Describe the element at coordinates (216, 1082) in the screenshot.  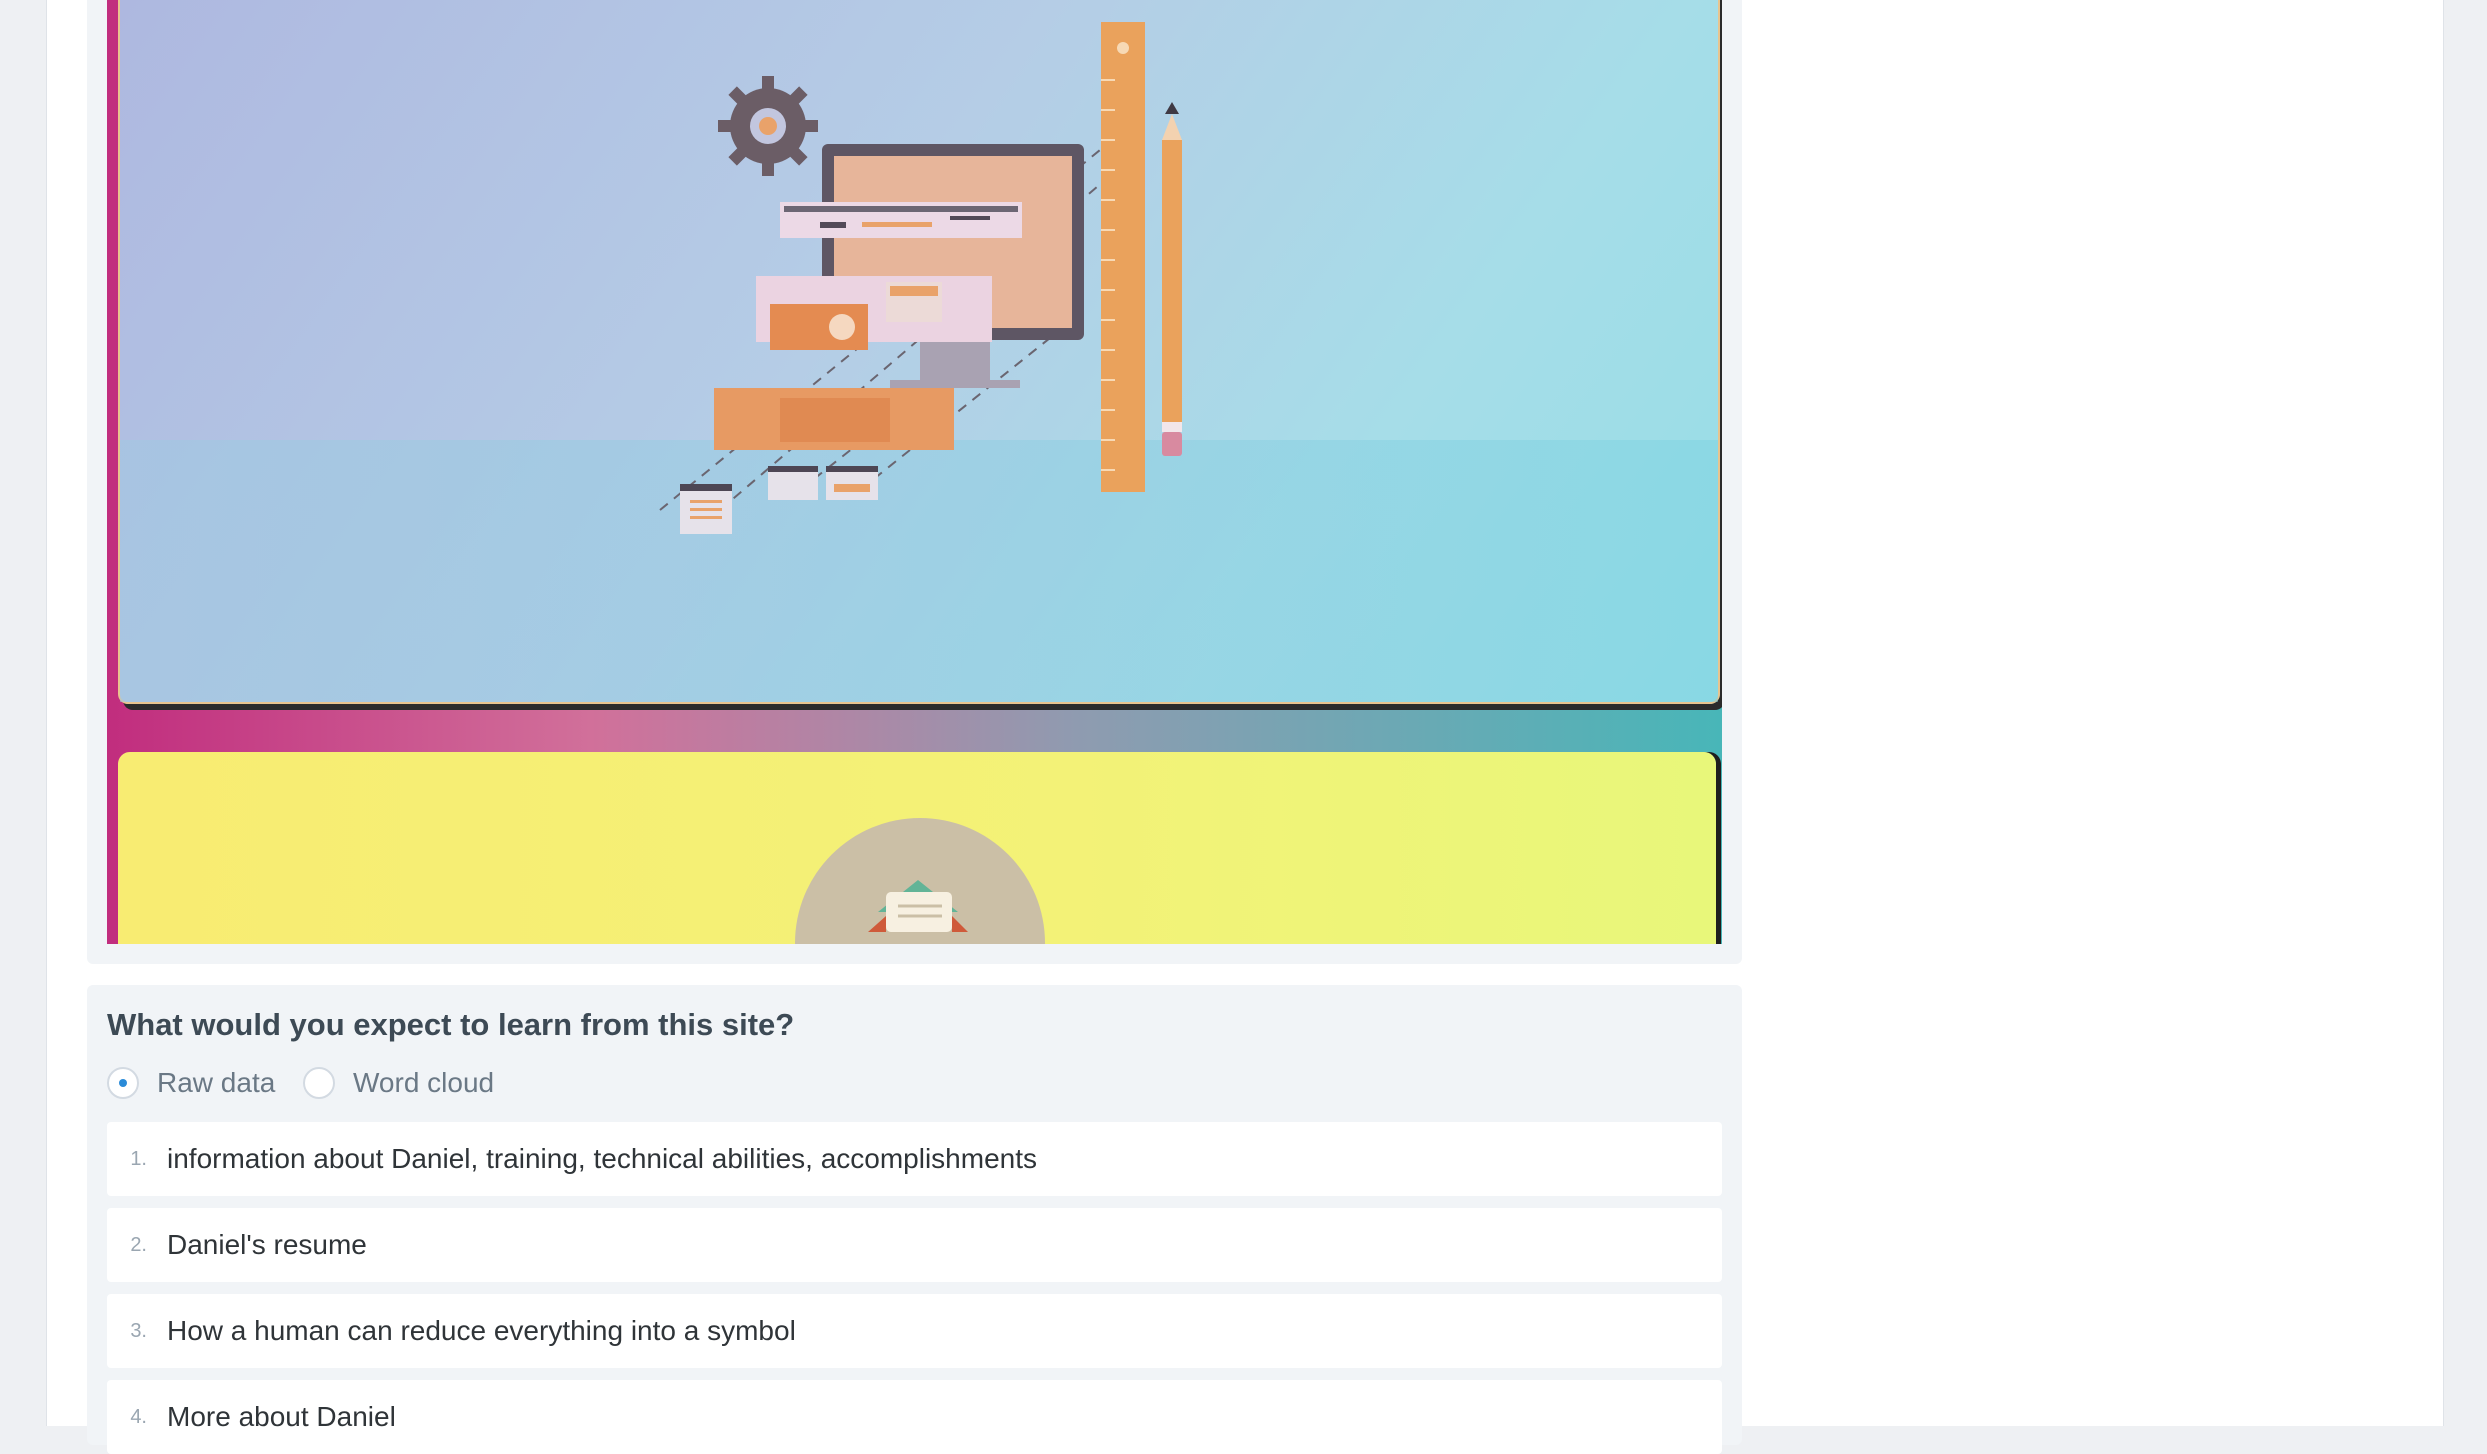
I see `raw-data-label: Raw data` at that location.